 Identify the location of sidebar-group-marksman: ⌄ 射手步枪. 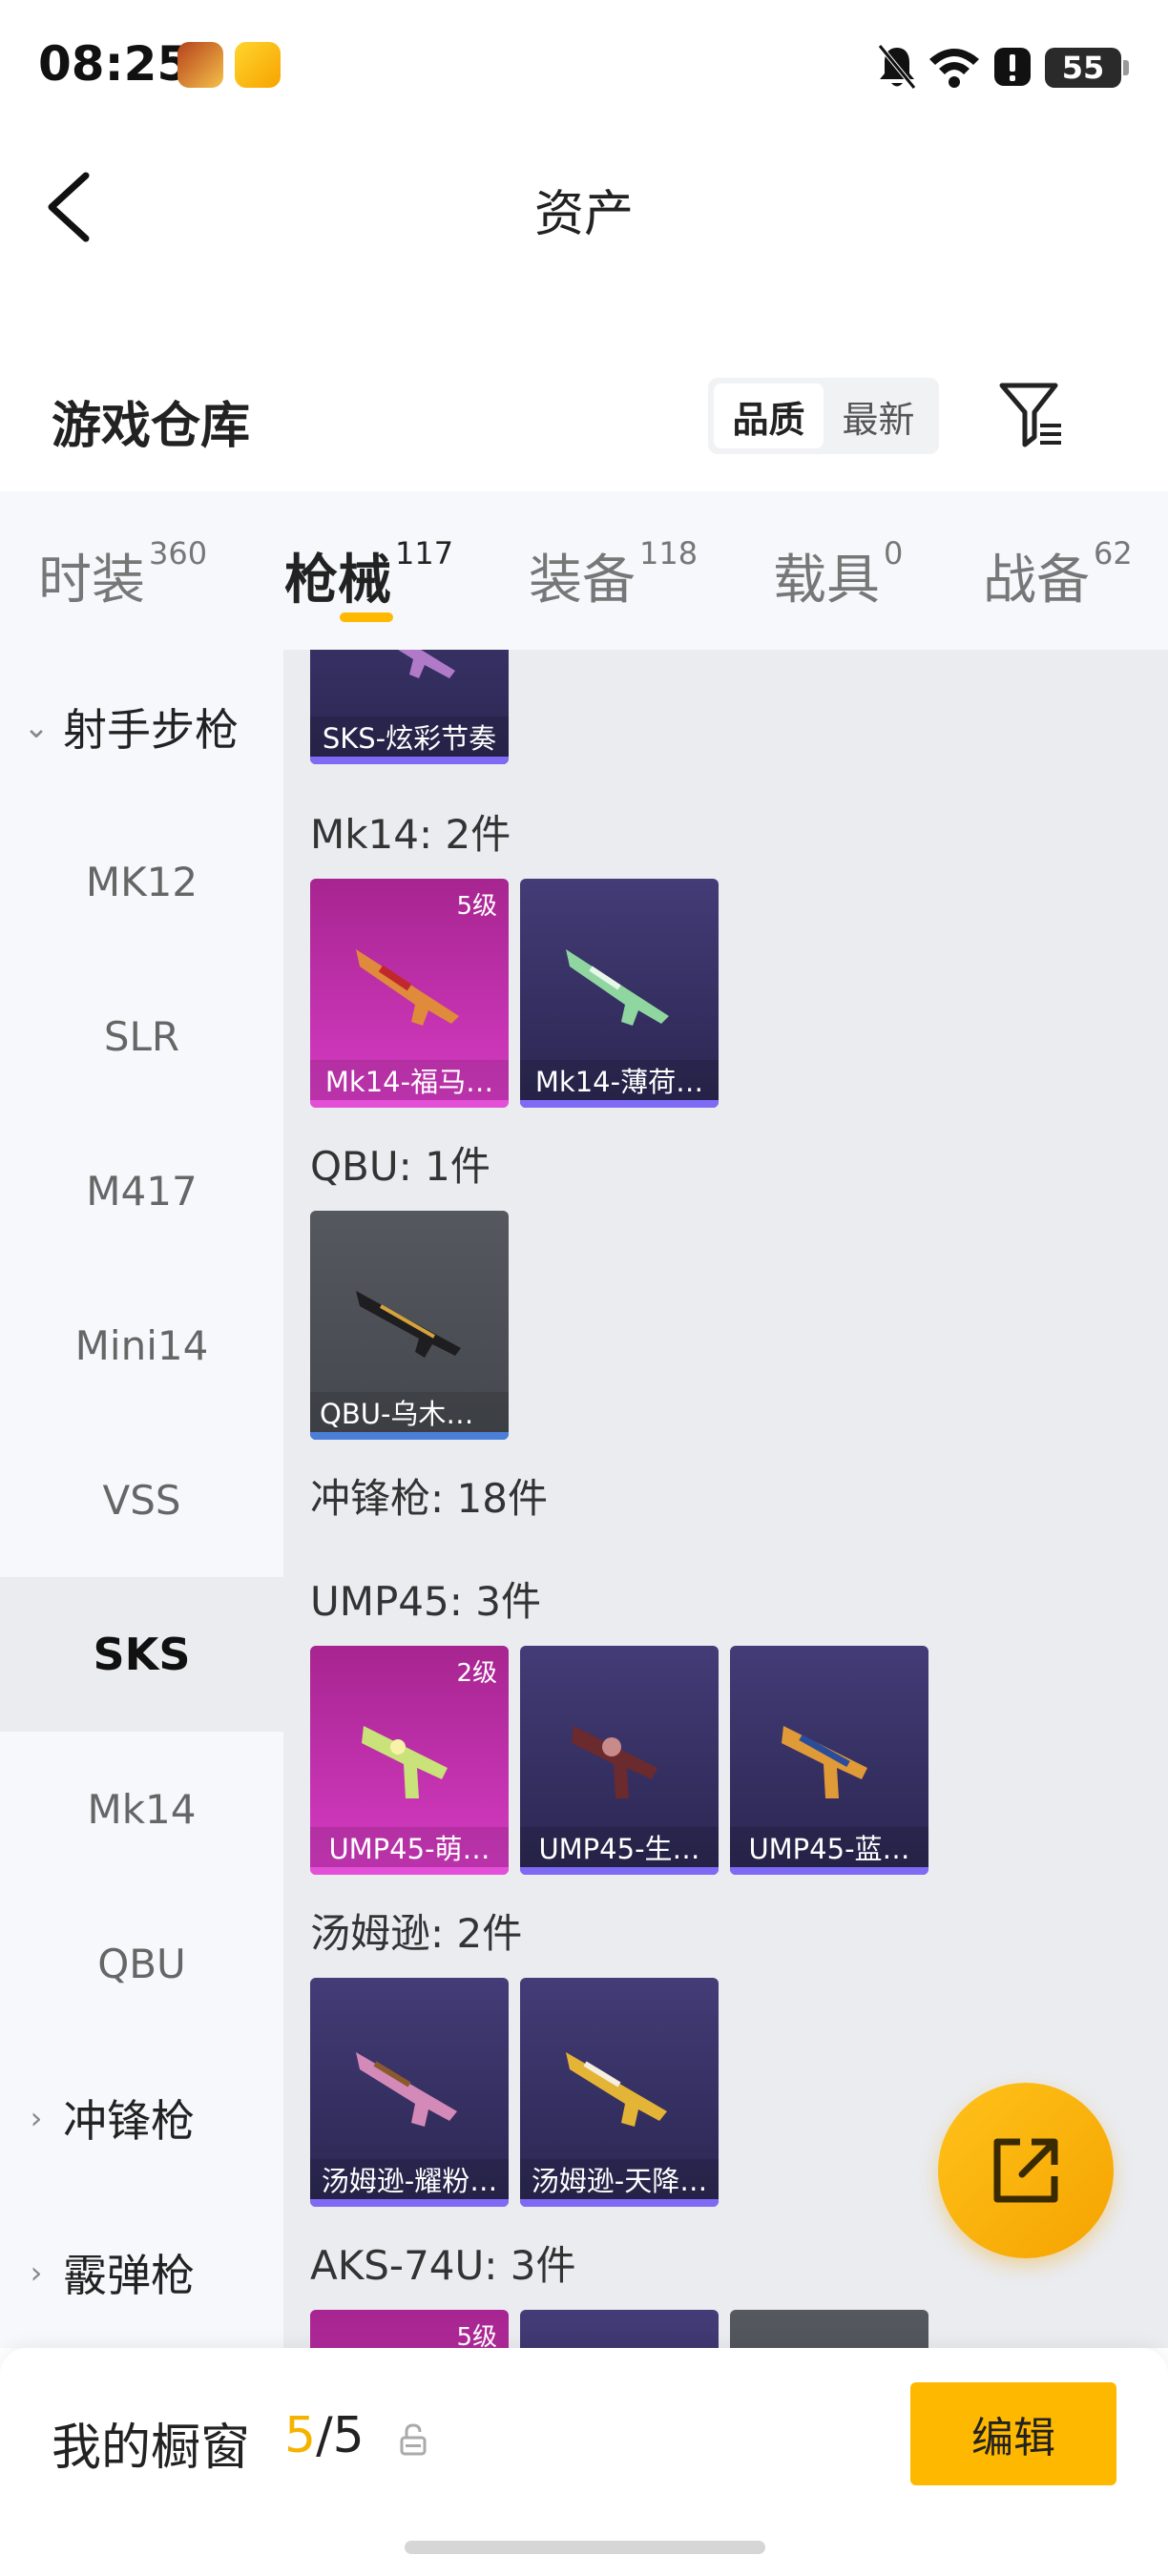
(141, 727).